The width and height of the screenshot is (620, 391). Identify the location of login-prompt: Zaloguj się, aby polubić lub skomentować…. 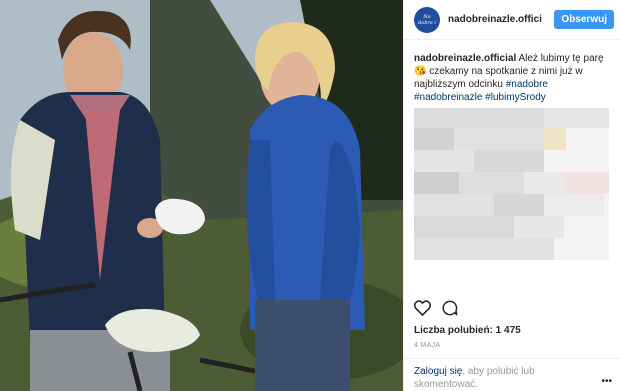
(499, 378).